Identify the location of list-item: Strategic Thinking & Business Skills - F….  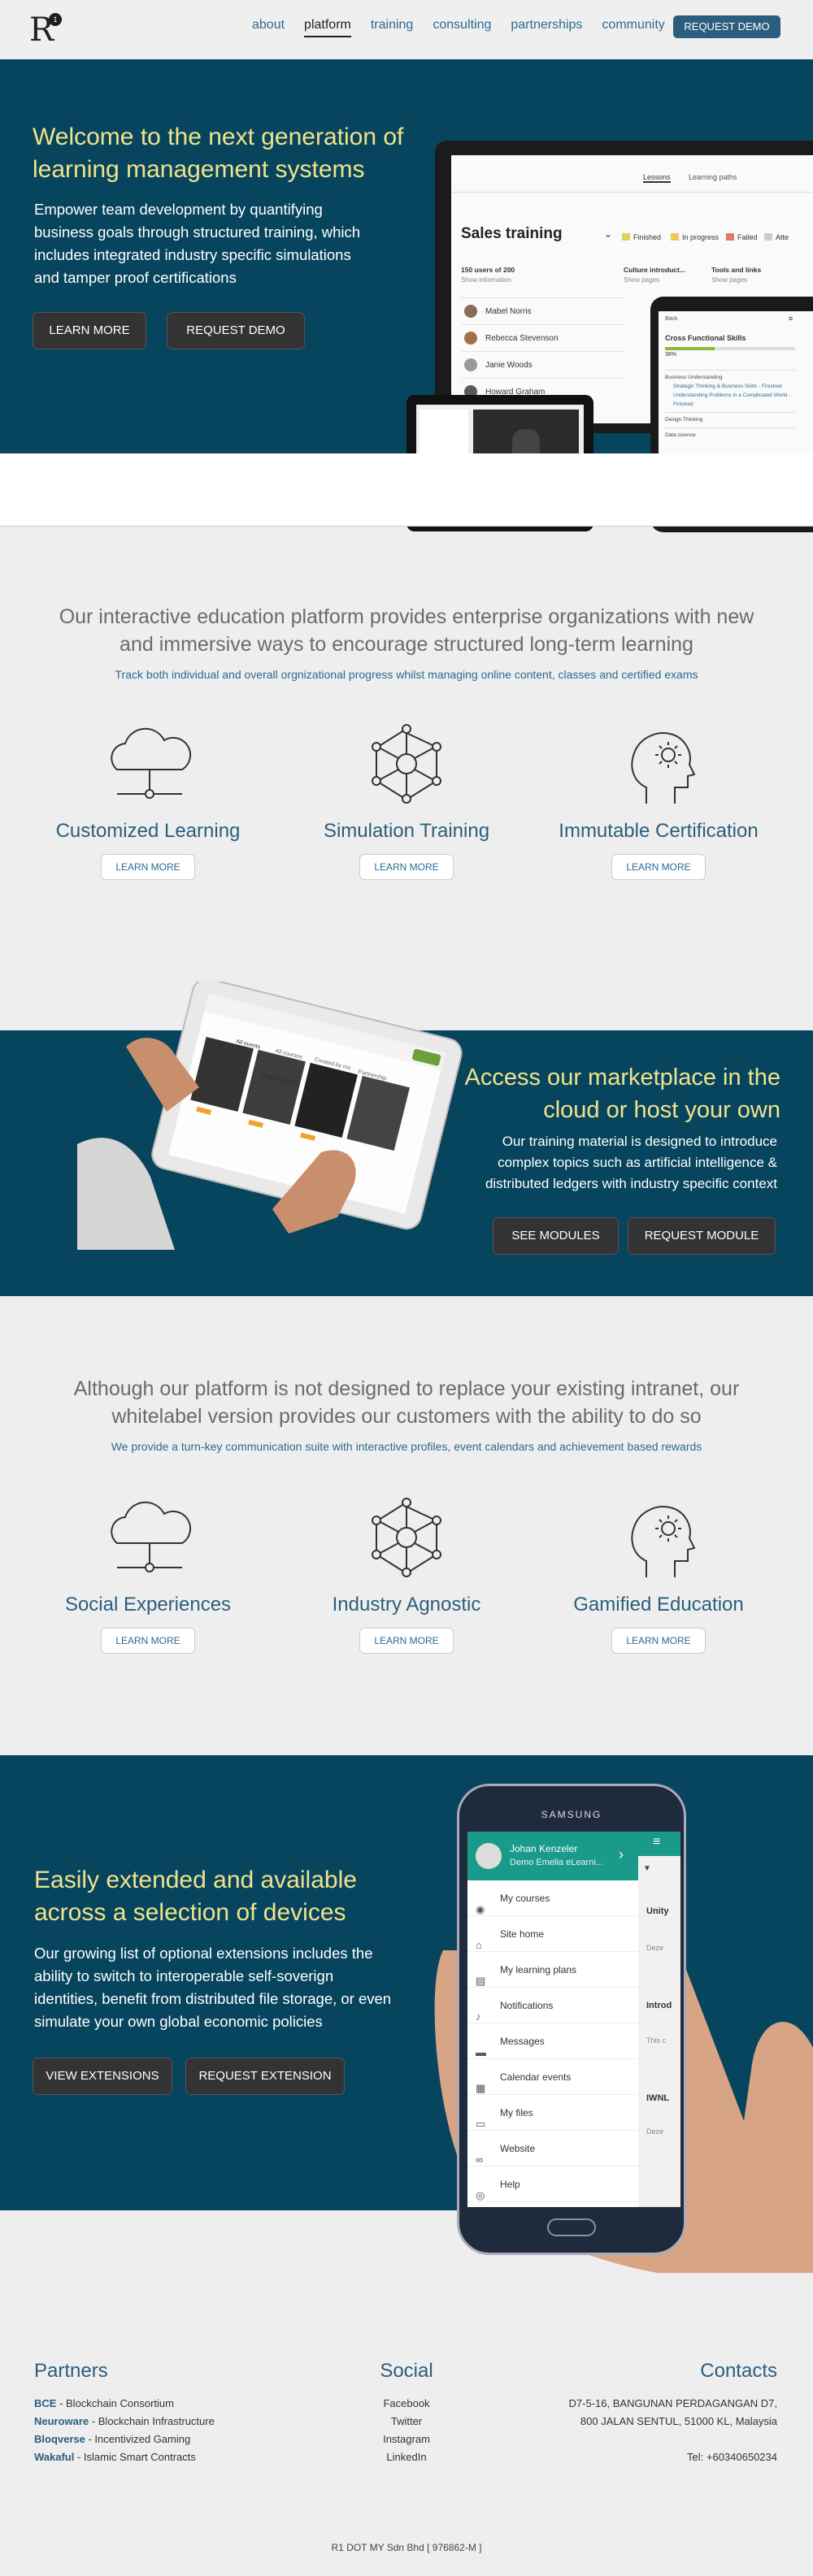
(730, 387).